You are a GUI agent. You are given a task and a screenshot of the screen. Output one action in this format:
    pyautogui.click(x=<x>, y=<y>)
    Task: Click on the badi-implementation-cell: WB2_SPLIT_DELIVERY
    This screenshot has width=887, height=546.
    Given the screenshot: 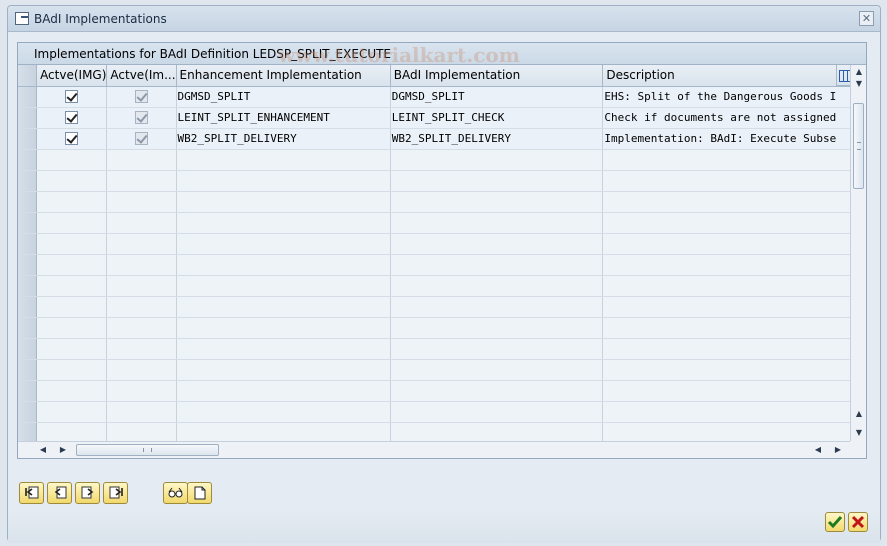 What is the action you would take?
    pyautogui.click(x=497, y=139)
    